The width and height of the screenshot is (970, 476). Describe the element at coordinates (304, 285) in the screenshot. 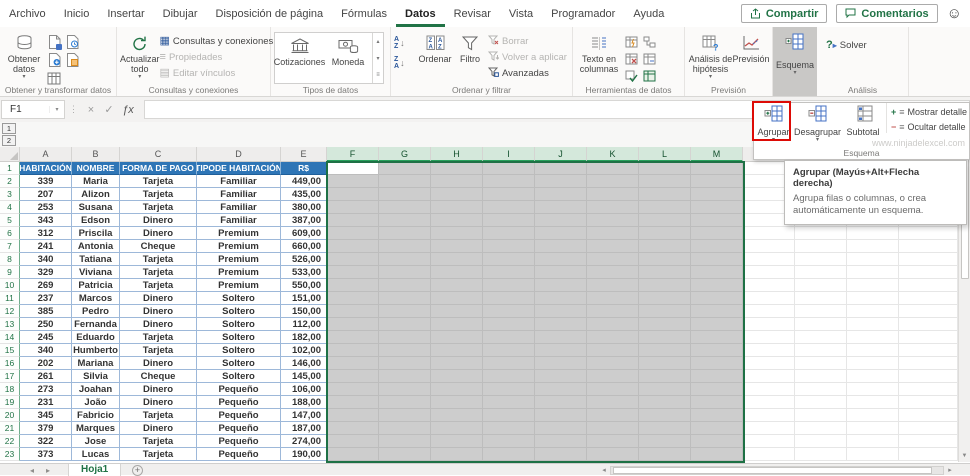

I see `cell-E10: 550,00` at that location.